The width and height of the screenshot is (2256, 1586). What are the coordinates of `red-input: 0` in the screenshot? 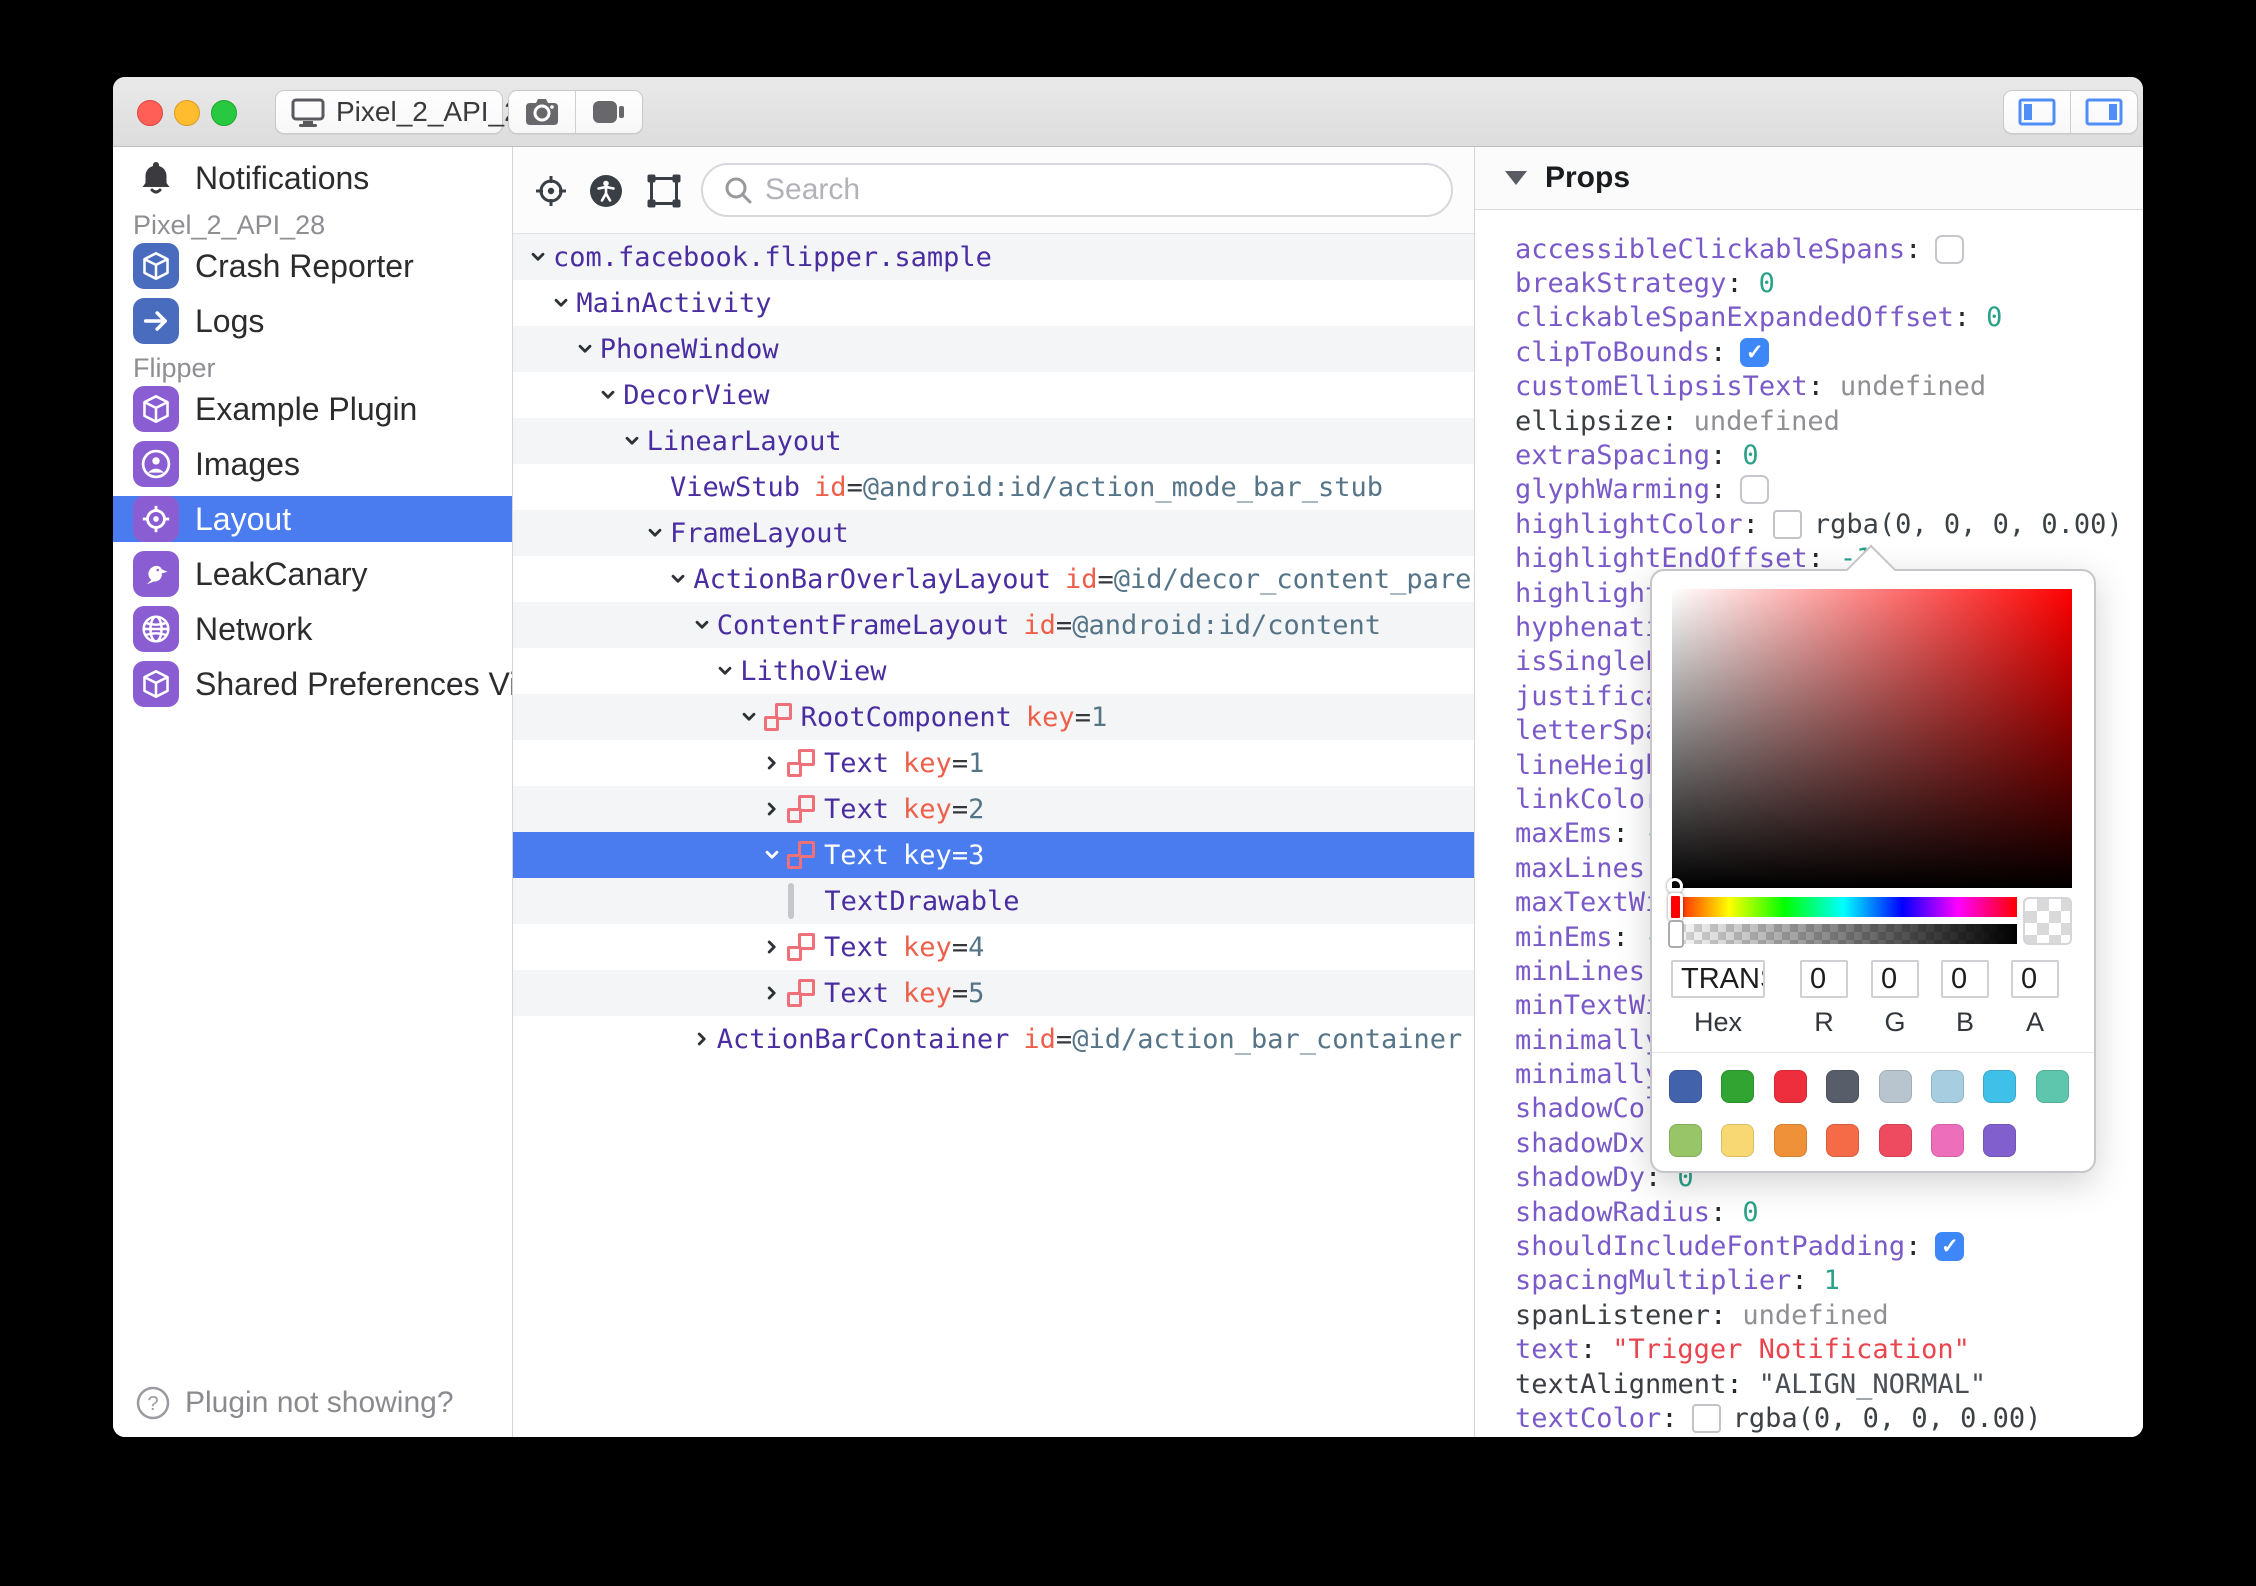 It's located at (1824, 979).